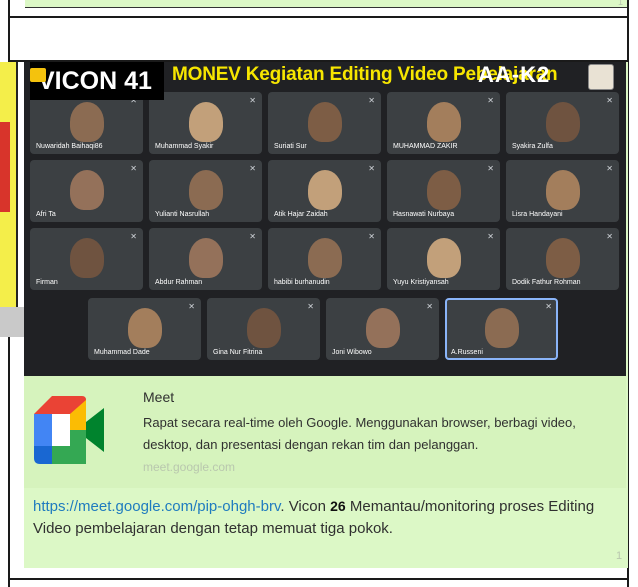 This screenshot has height=587, width=638. Describe the element at coordinates (122, 352) in the screenshot. I see `participant-name: Muhammad Dade` at that location.